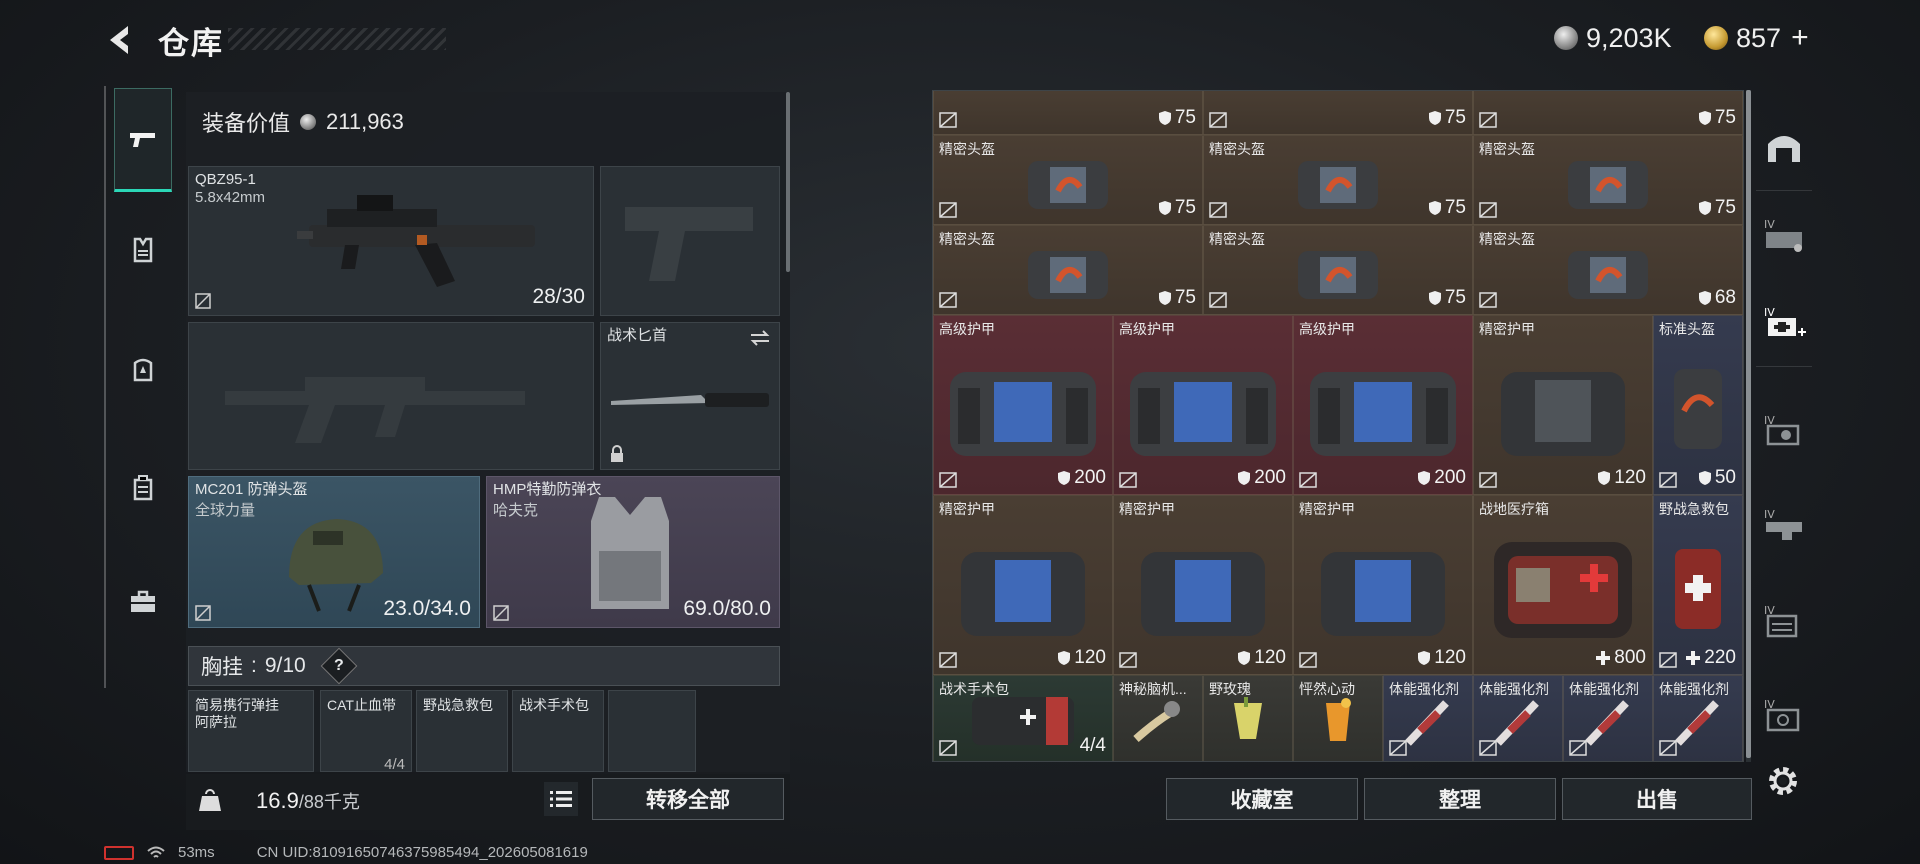  What do you see at coordinates (1262, 799) in the screenshot?
I see `collection-room-button: 收藏室` at bounding box center [1262, 799].